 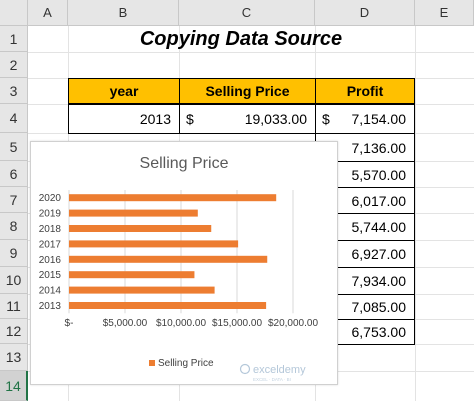 What do you see at coordinates (50, 291) in the screenshot?
I see `chart-category-label: 2014` at bounding box center [50, 291].